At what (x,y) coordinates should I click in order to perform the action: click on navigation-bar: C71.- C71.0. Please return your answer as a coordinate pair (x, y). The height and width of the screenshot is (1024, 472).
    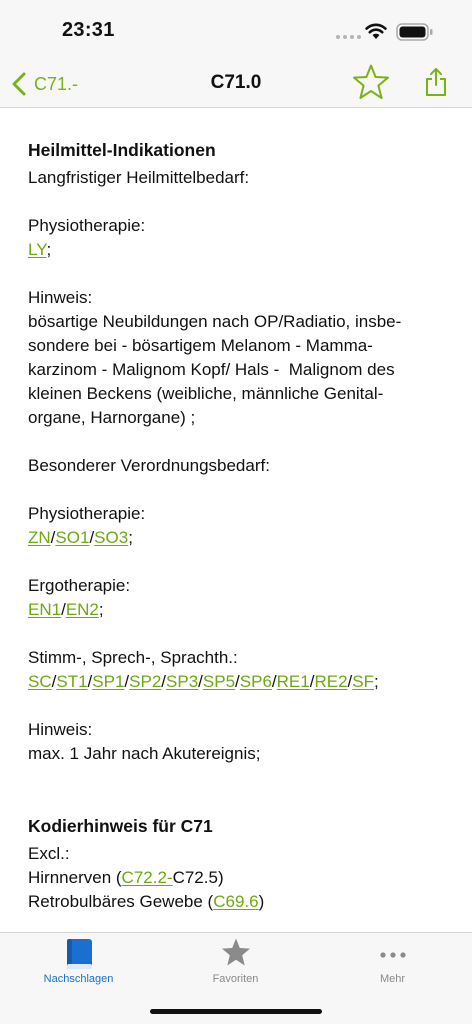
    Looking at the image, I should click on (236, 84).